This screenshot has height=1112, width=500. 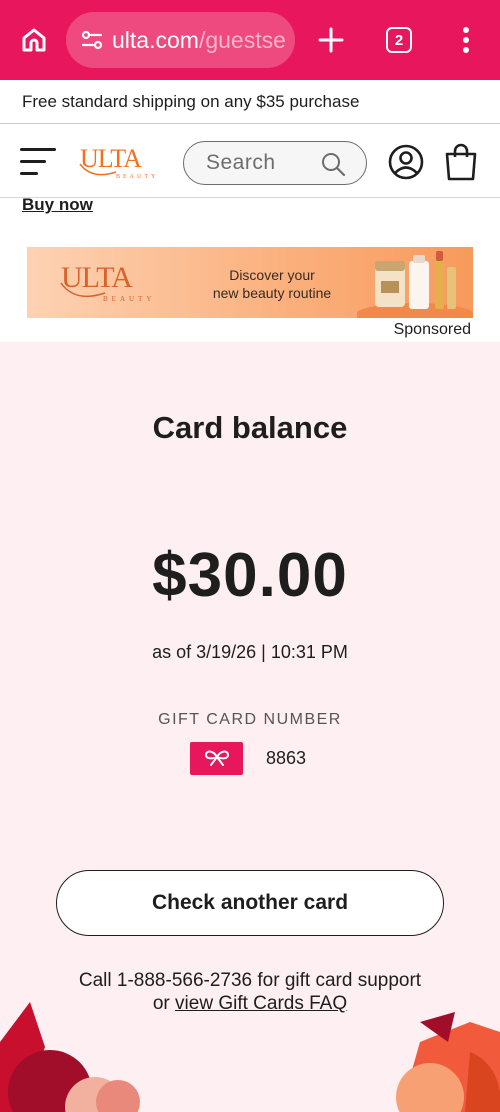 What do you see at coordinates (286, 757) in the screenshot?
I see `gift-card-number: 8863` at bounding box center [286, 757].